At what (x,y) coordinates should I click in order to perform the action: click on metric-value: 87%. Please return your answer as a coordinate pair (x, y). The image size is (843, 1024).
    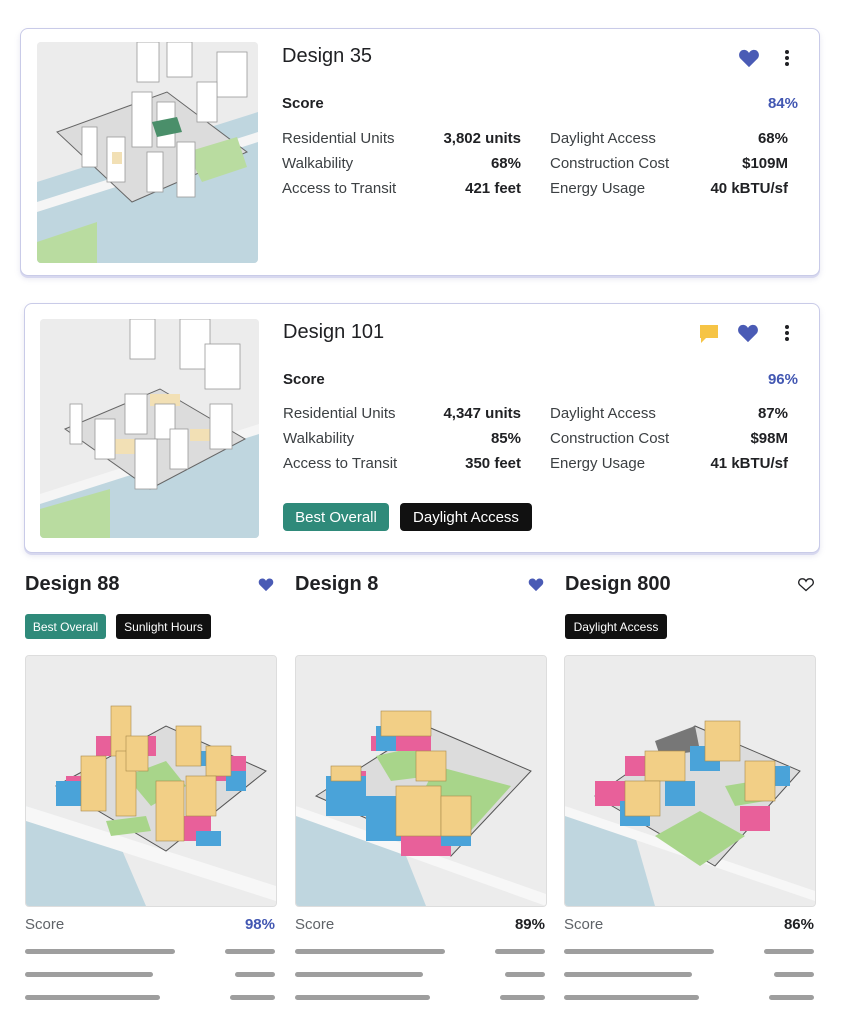
    Looking at the image, I should click on (772, 413).